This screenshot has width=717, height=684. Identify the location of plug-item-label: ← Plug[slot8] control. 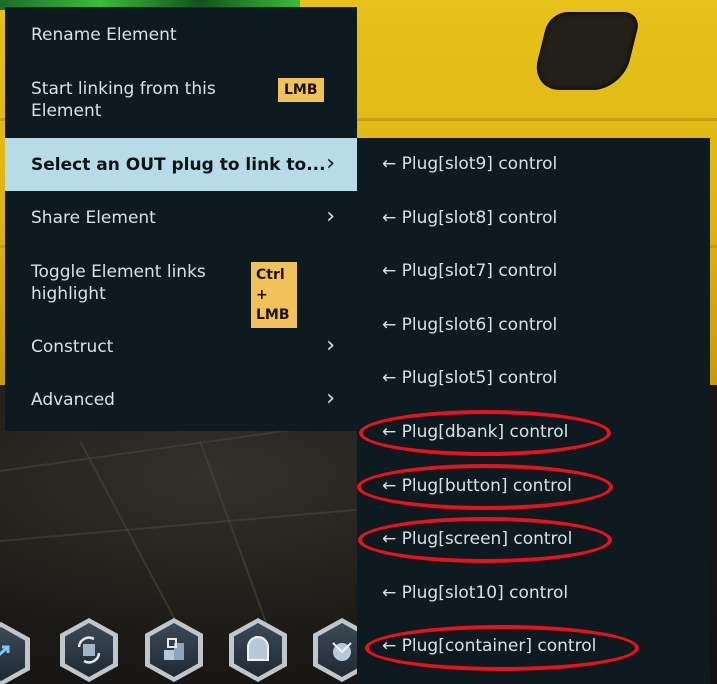
(470, 218).